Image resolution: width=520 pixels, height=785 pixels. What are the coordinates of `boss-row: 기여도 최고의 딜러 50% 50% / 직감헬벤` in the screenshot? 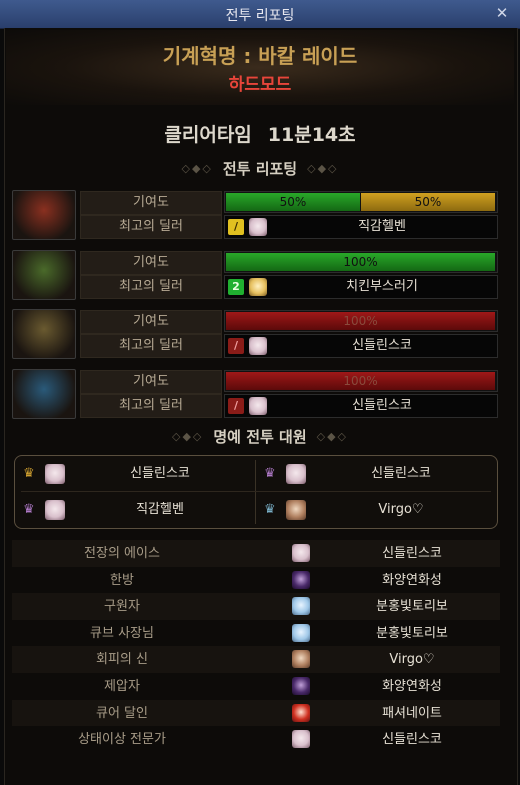 It's located at (255, 215).